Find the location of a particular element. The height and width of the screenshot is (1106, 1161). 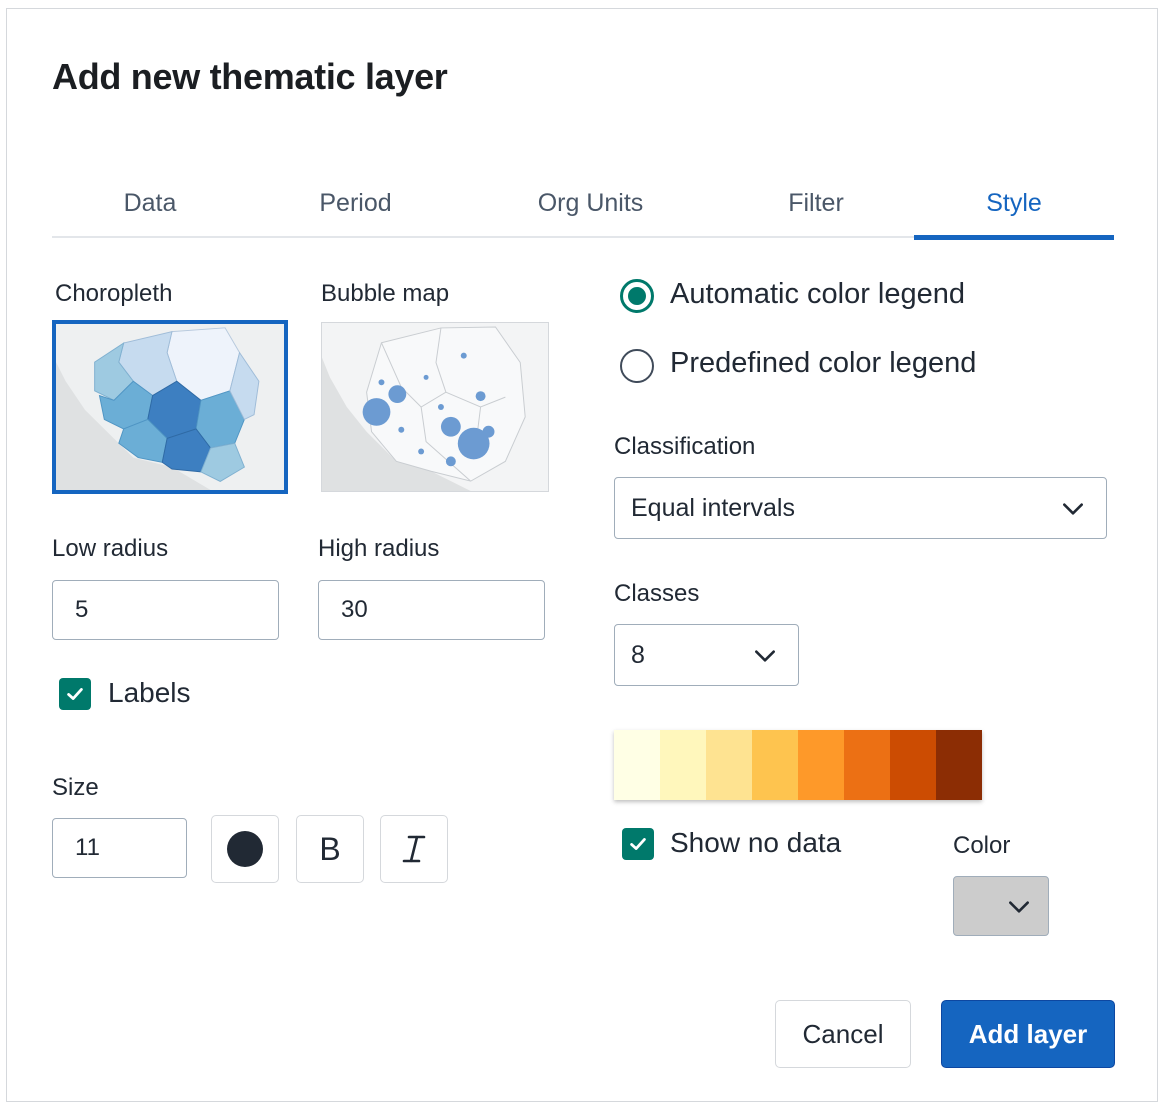

bubble-map-label: Bubble map is located at coordinates (385, 293).